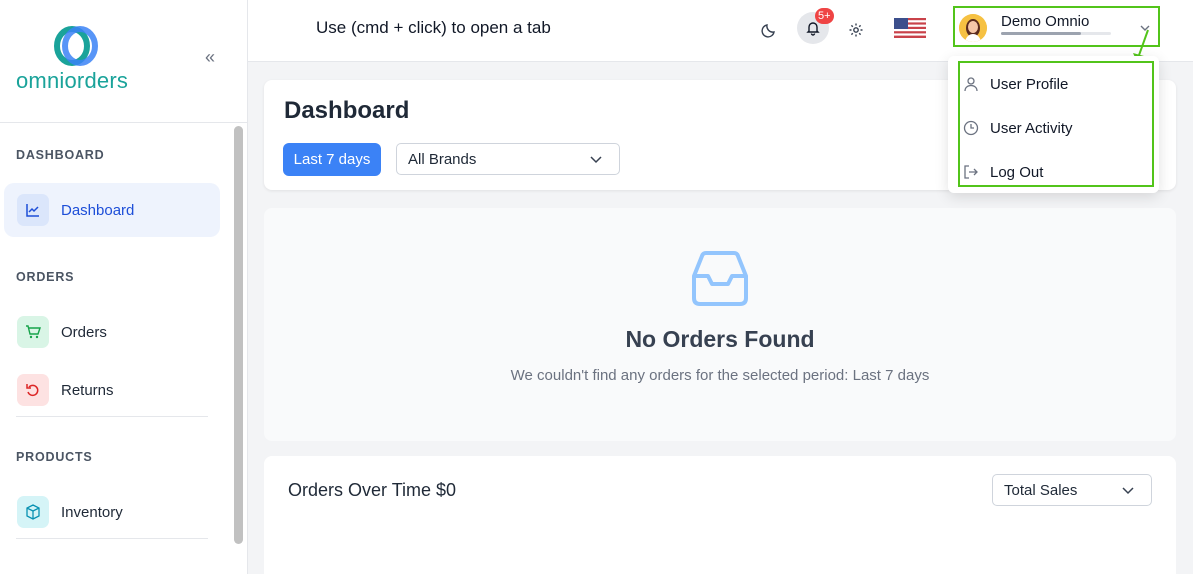 The image size is (1193, 574). Describe the element at coordinates (971, 128) in the screenshot. I see `clock-icon` at that location.